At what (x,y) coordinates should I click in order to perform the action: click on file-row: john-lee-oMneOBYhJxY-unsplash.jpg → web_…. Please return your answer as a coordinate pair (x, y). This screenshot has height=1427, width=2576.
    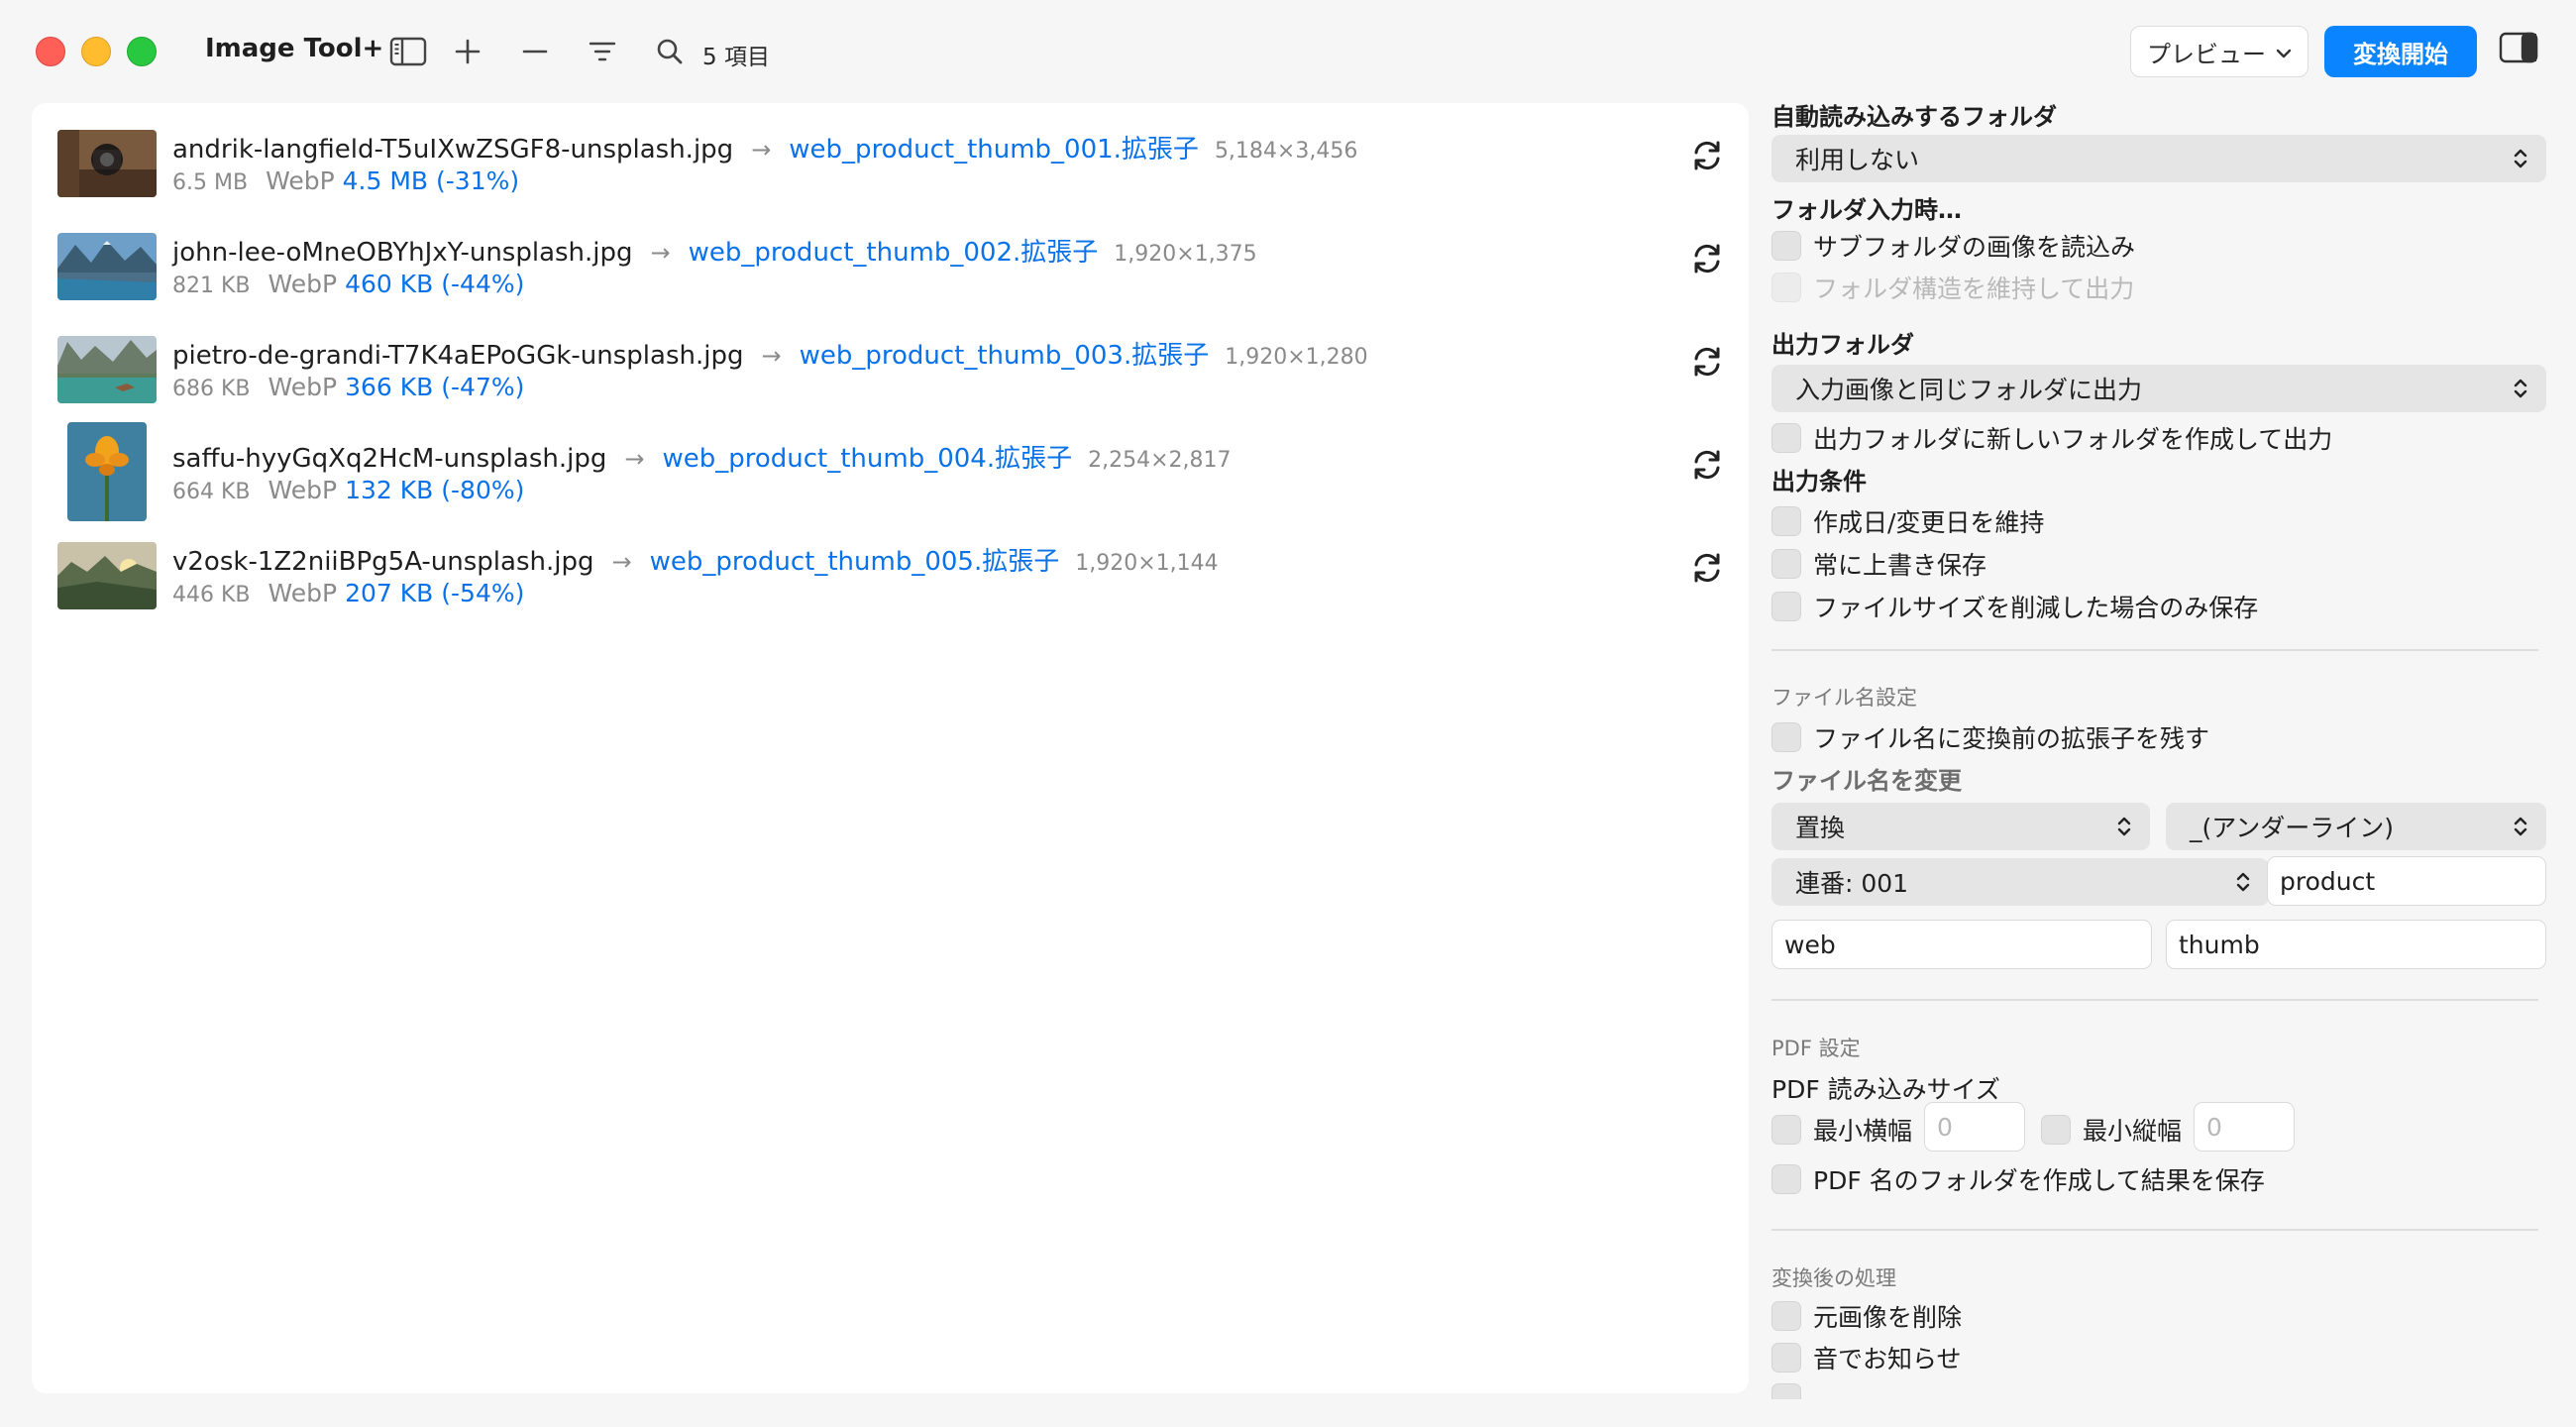
    Looking at the image, I should click on (890, 257).